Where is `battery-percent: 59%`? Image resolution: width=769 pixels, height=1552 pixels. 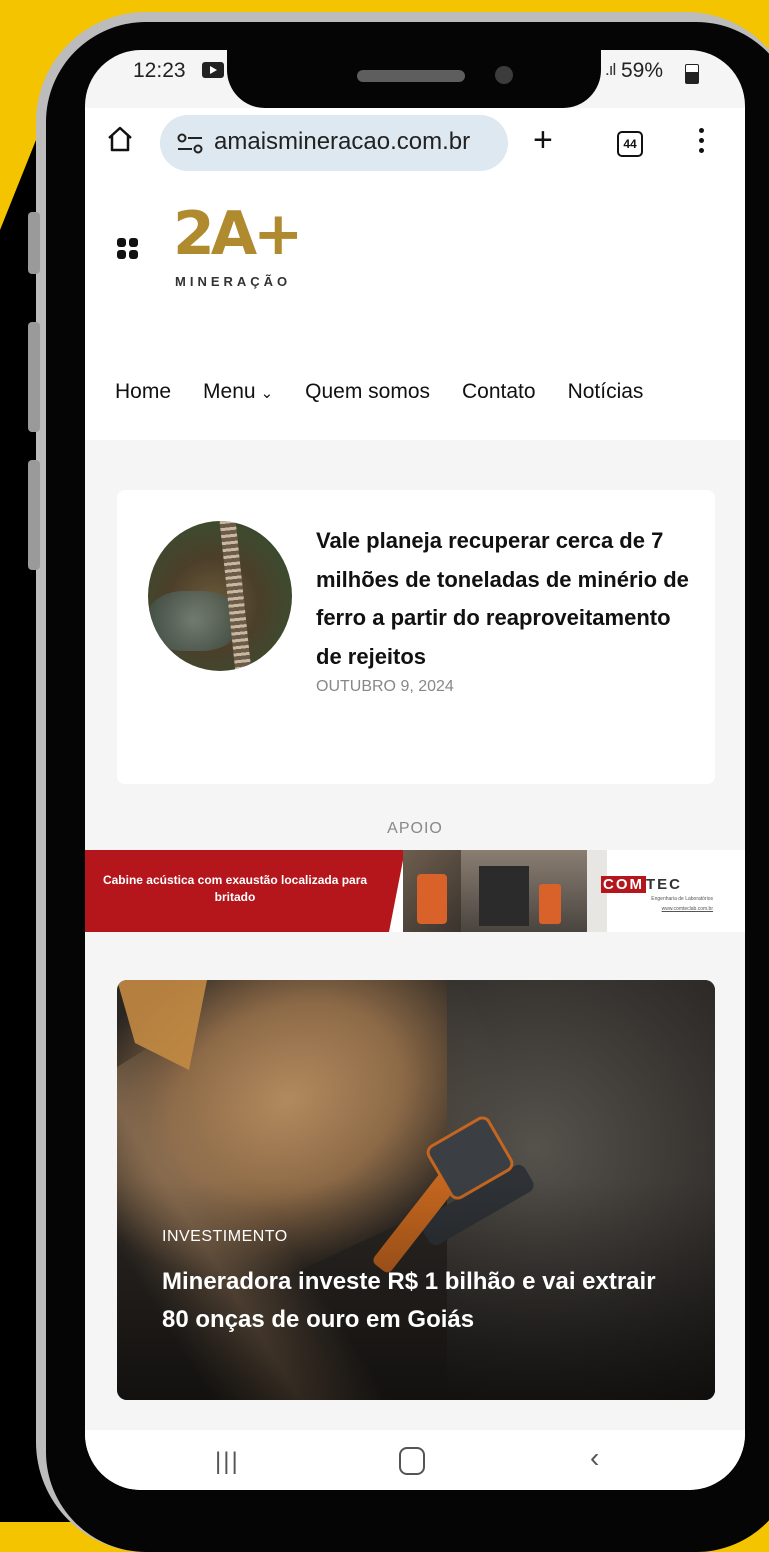
battery-percent: 59% is located at coordinates (642, 70).